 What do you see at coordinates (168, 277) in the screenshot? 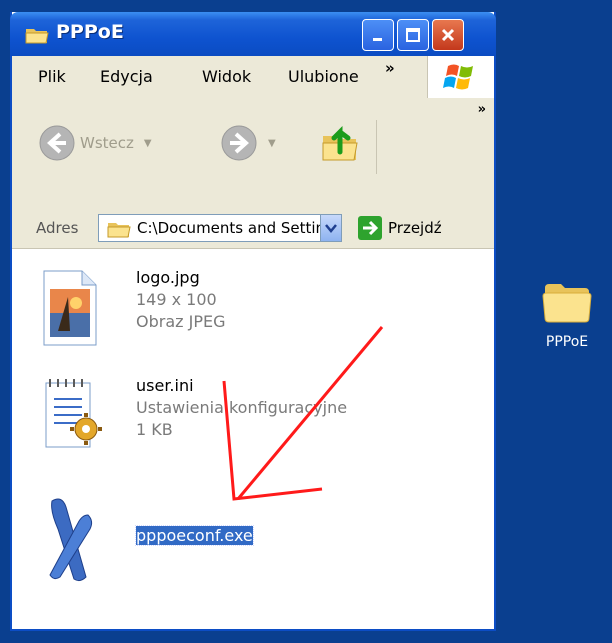
I see `file-name: logo.jpg` at bounding box center [168, 277].